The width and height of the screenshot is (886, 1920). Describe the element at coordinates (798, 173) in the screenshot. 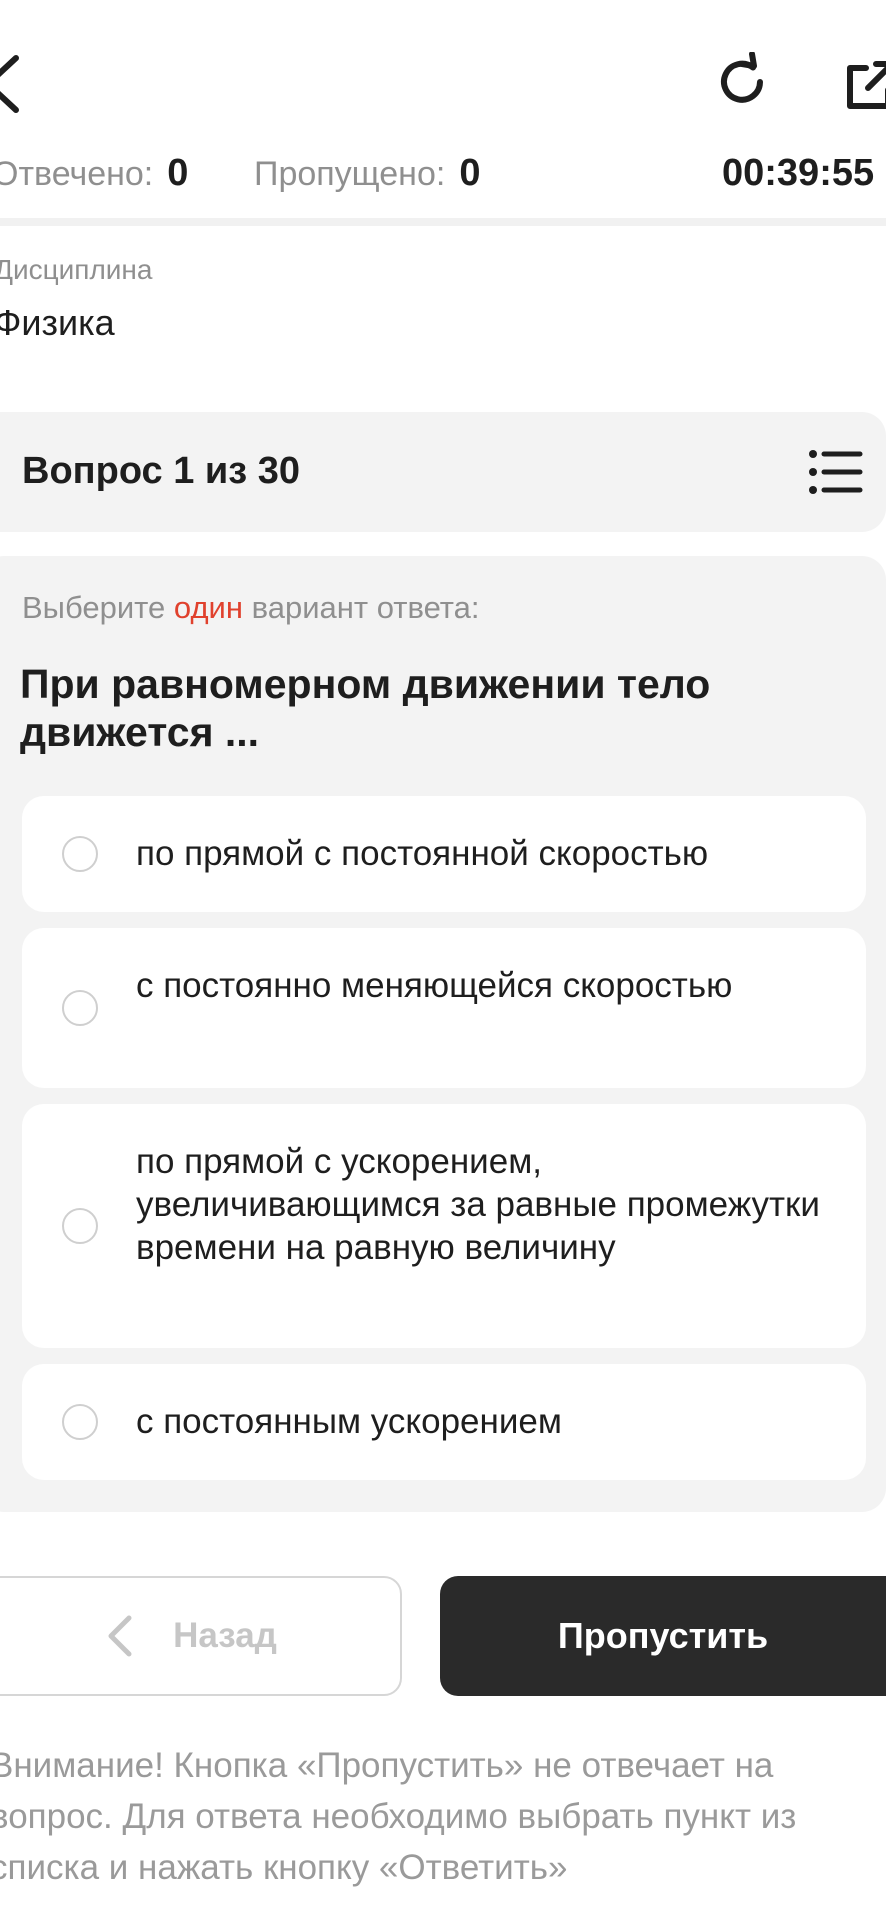

I see `timer: 00:39:55` at that location.